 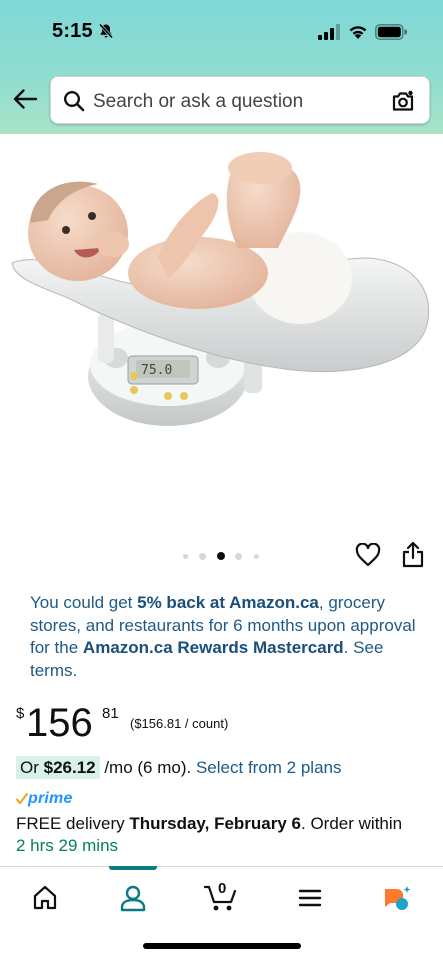 I want to click on back-arrow-icon, so click(x=25, y=99).